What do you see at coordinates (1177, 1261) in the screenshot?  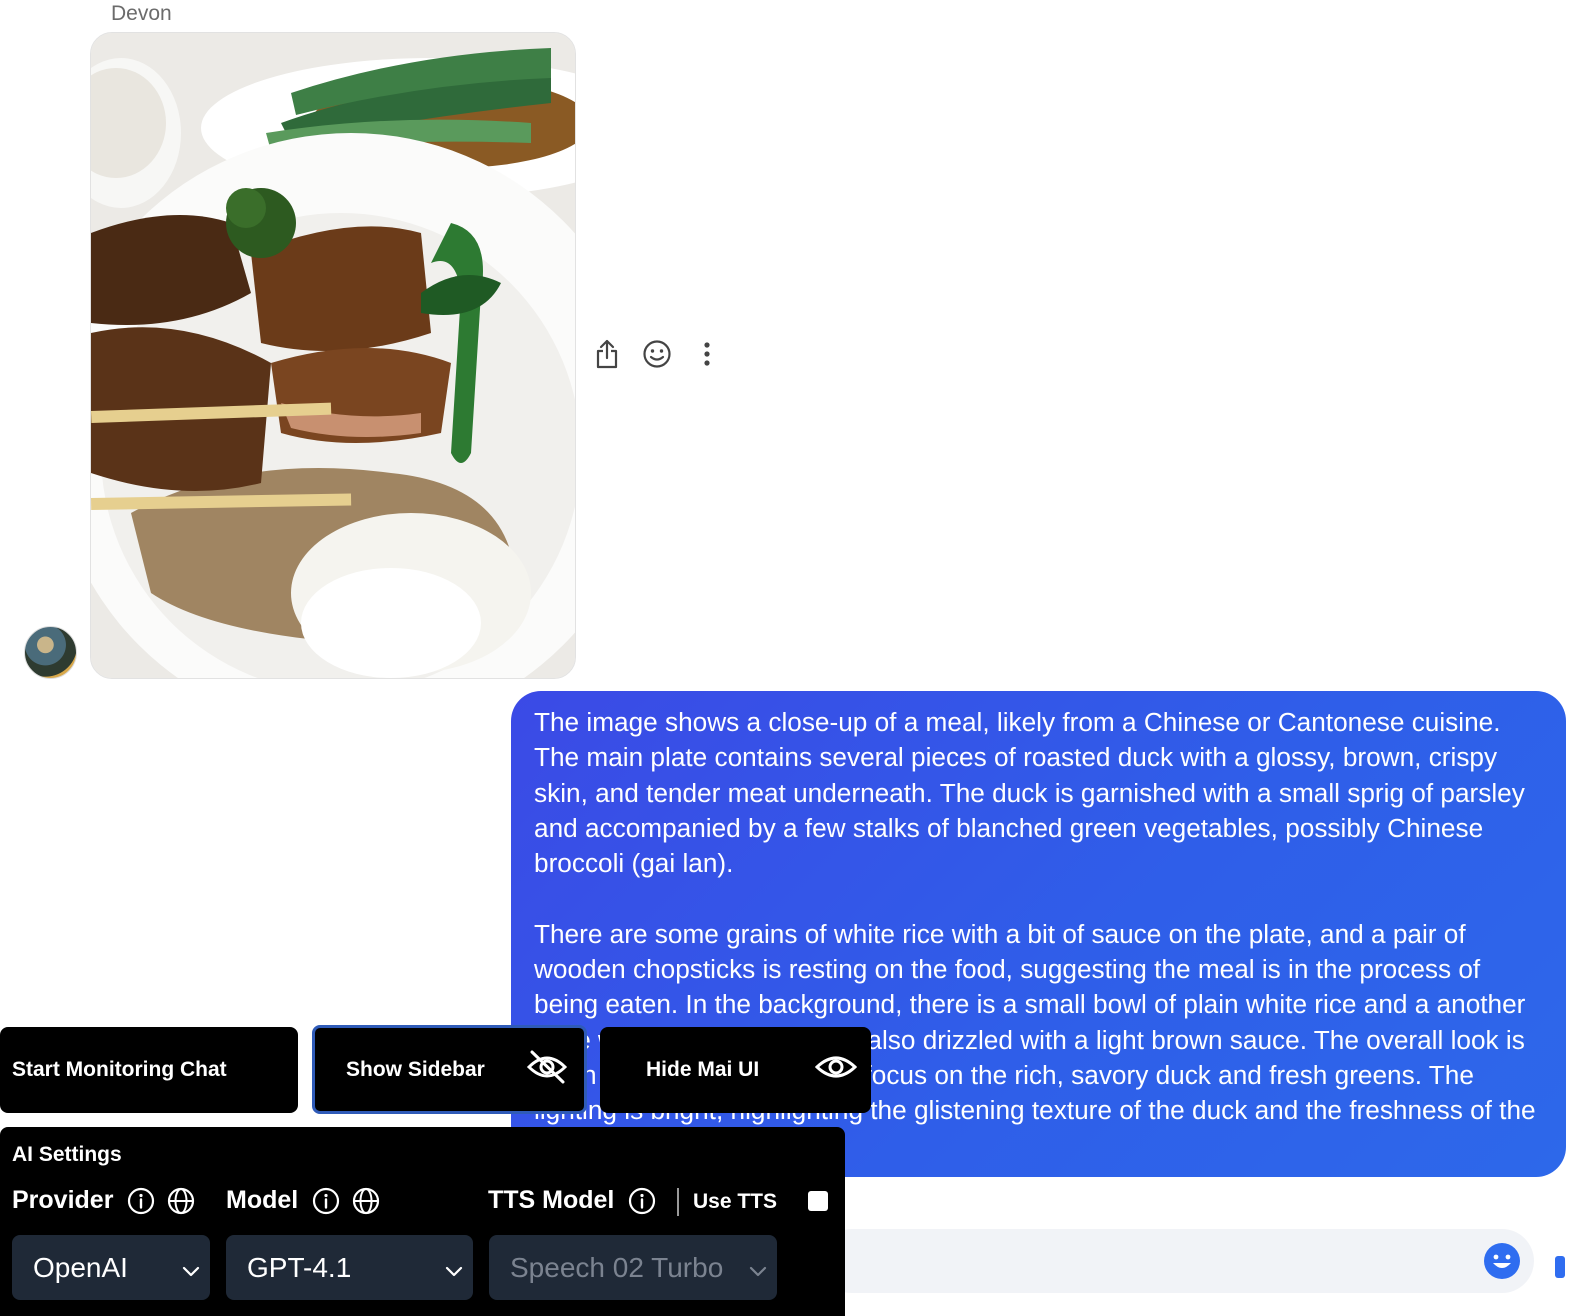 I see `message-composer` at bounding box center [1177, 1261].